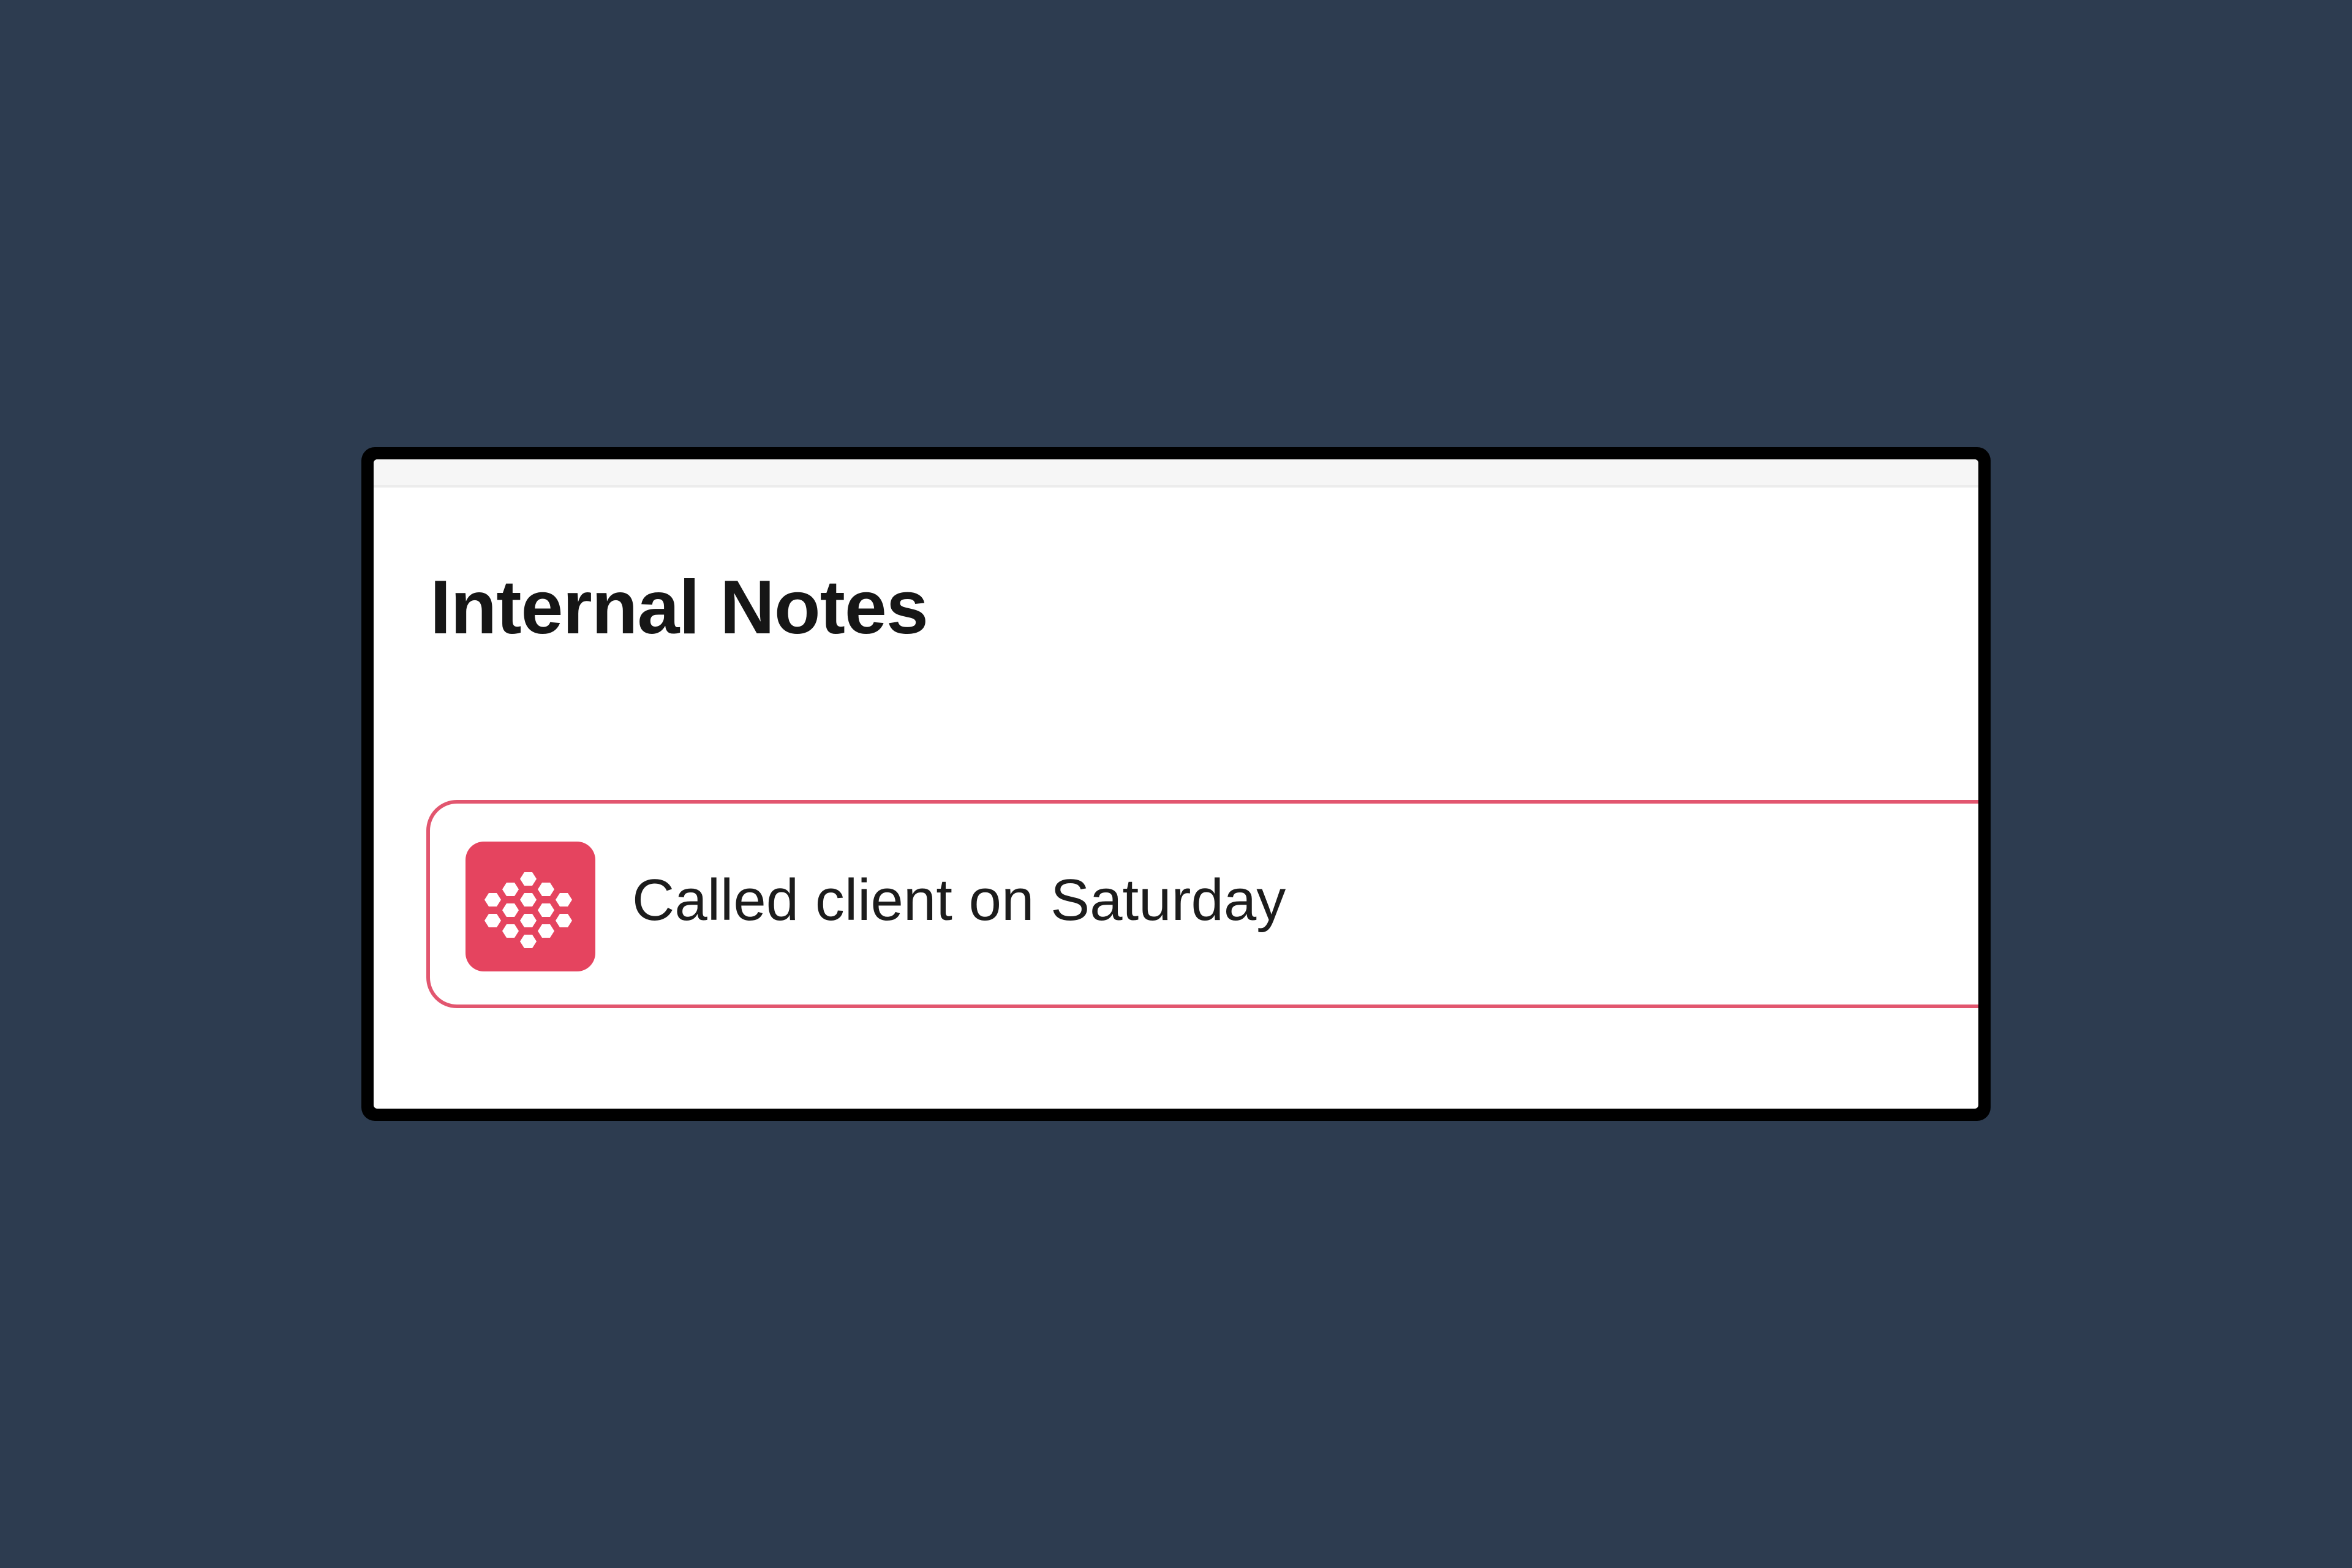 The width and height of the screenshot is (2352, 1568). I want to click on honeycomb-icon, so click(530, 907).